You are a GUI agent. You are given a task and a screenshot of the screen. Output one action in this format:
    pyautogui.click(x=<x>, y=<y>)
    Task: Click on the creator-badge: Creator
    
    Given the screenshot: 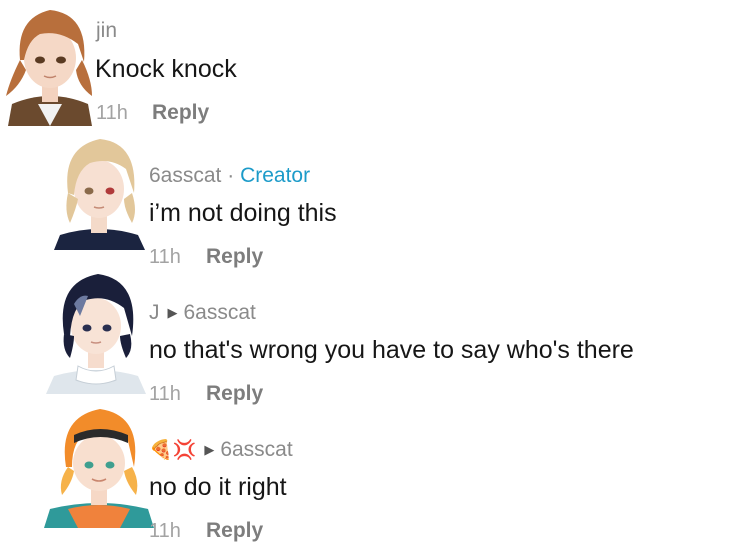 What is the action you would take?
    pyautogui.click(x=275, y=175)
    